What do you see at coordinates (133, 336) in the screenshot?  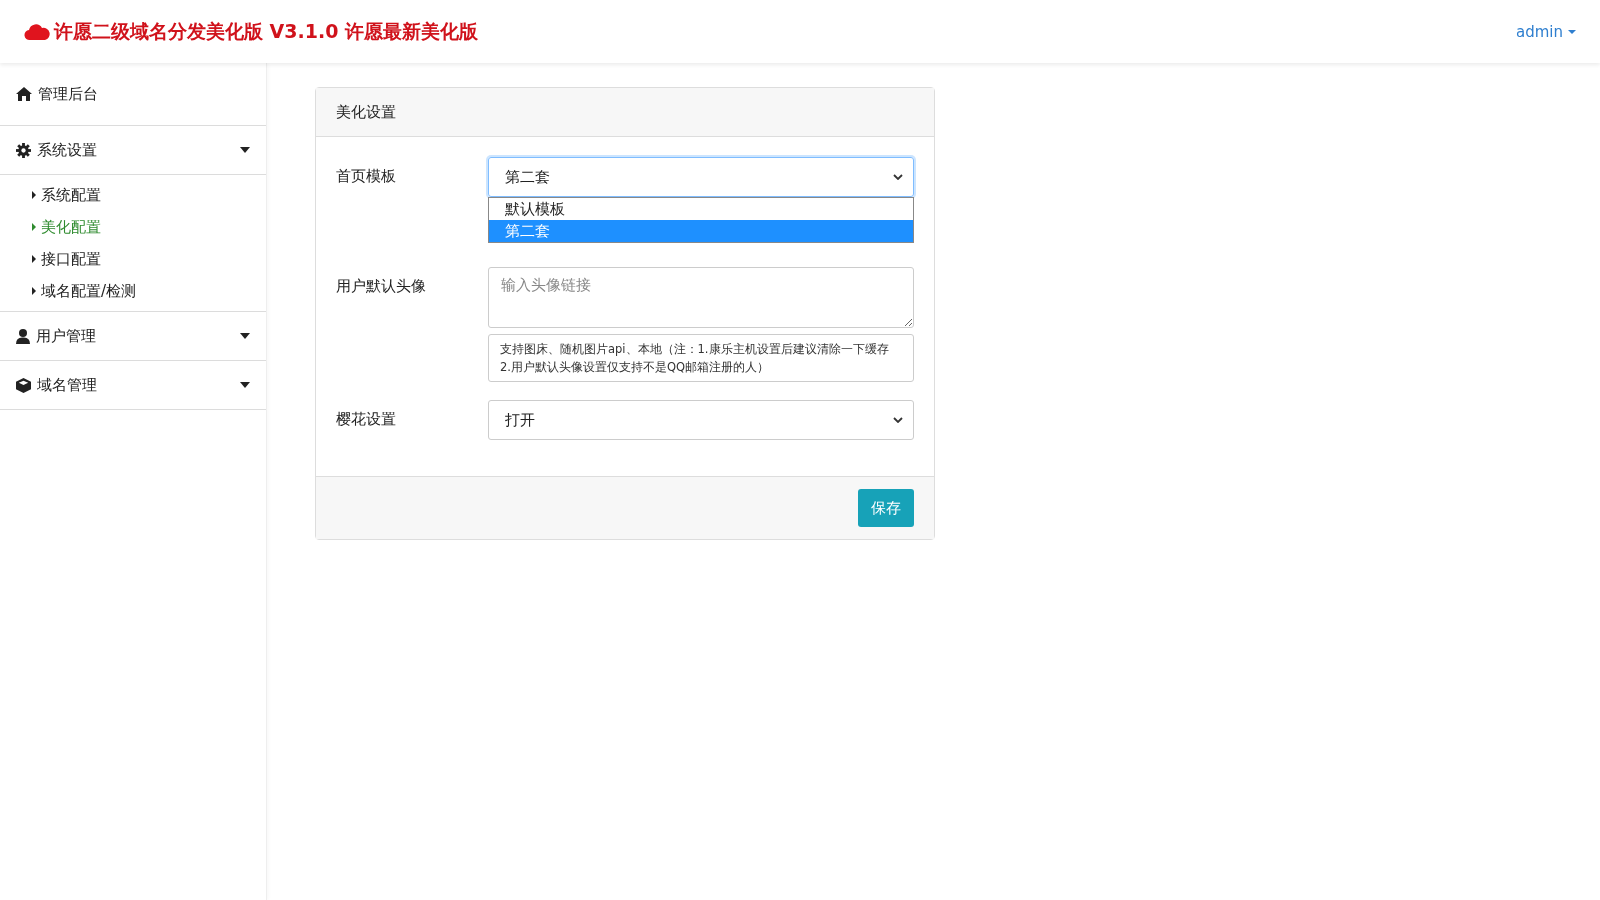 I see `sidebar-item: 用户管理` at bounding box center [133, 336].